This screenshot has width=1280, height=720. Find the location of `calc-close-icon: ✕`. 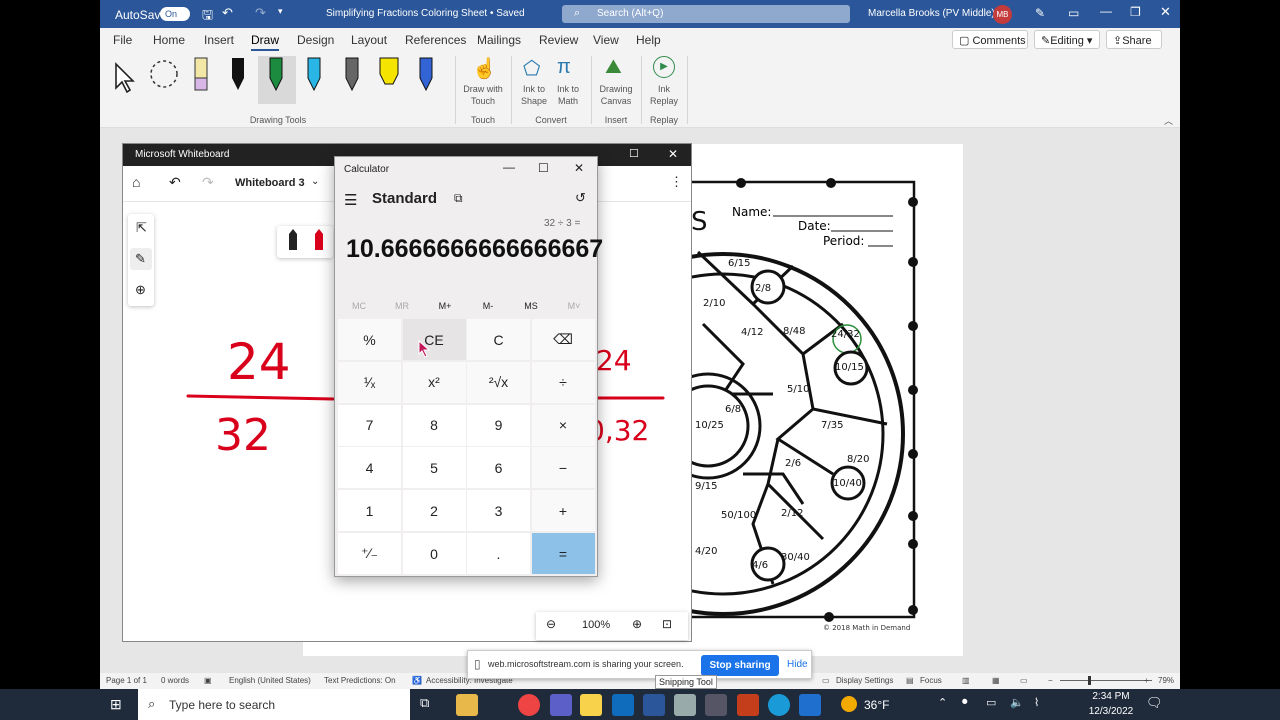

calc-close-icon: ✕ is located at coordinates (579, 168).